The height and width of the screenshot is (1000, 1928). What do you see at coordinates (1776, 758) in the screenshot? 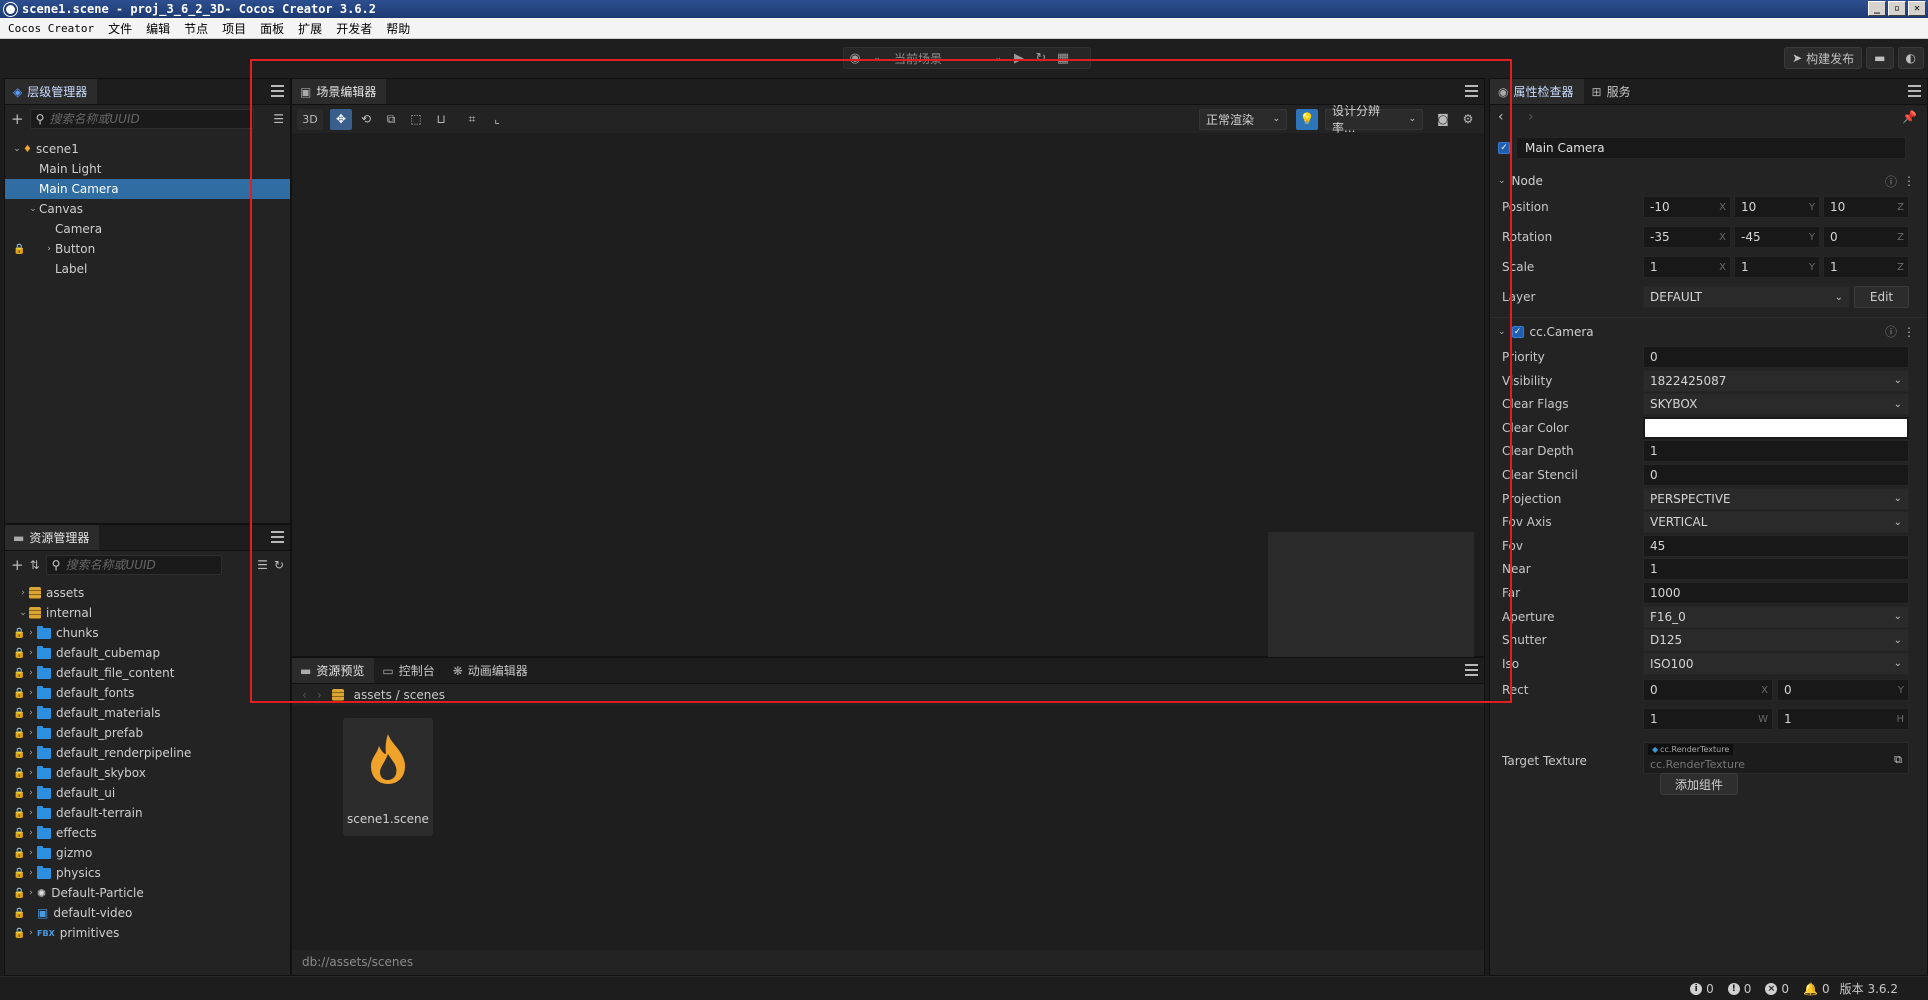
I see `target-texture-field: ◆ cc.RenderTexture ⧉` at bounding box center [1776, 758].